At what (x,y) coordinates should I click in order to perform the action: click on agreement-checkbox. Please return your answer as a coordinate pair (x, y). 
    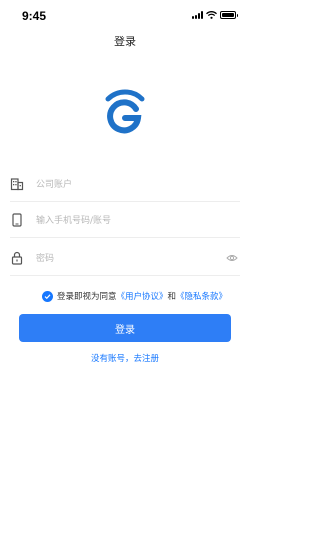
    Looking at the image, I should click on (47, 296).